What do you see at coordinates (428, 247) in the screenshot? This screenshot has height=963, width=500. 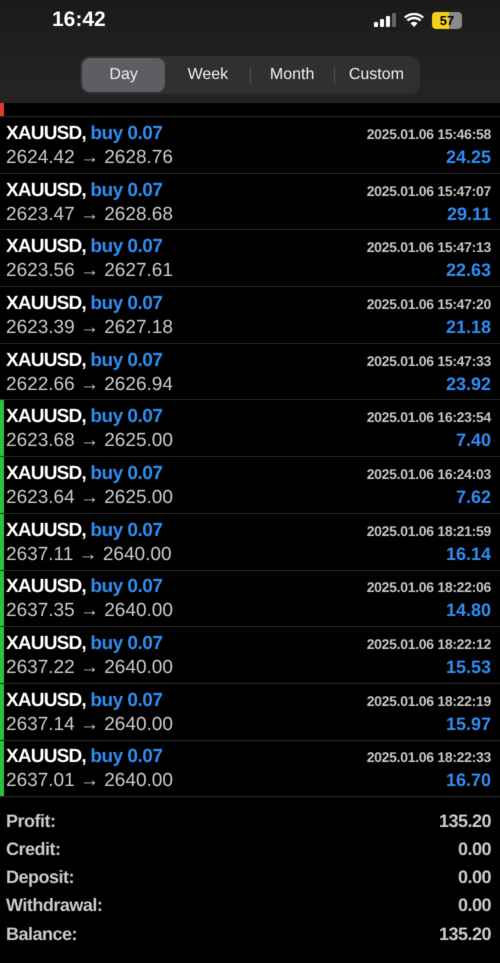 I see `trade-time: 2025.01.06 15:47:13` at bounding box center [428, 247].